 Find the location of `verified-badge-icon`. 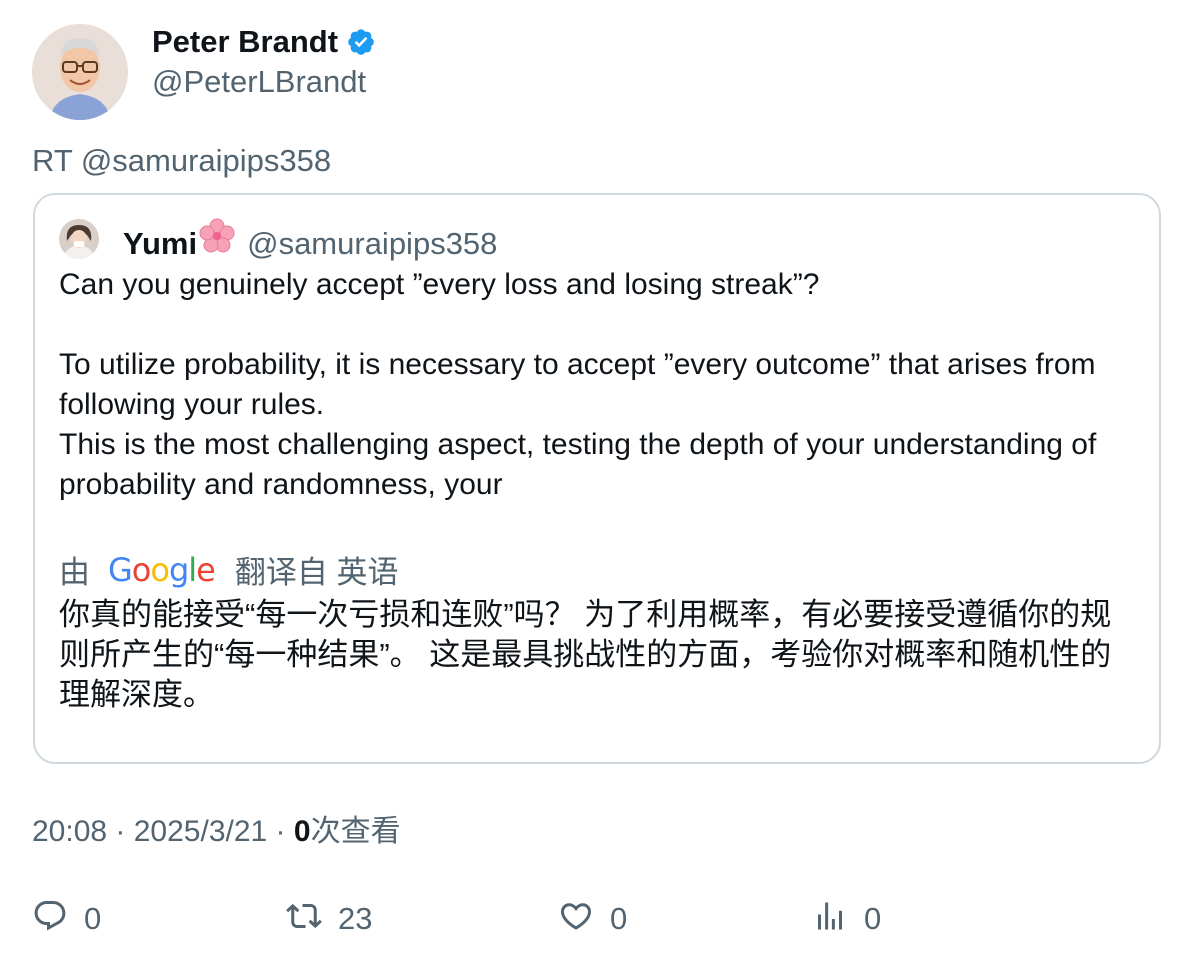

verified-badge-icon is located at coordinates (361, 42).